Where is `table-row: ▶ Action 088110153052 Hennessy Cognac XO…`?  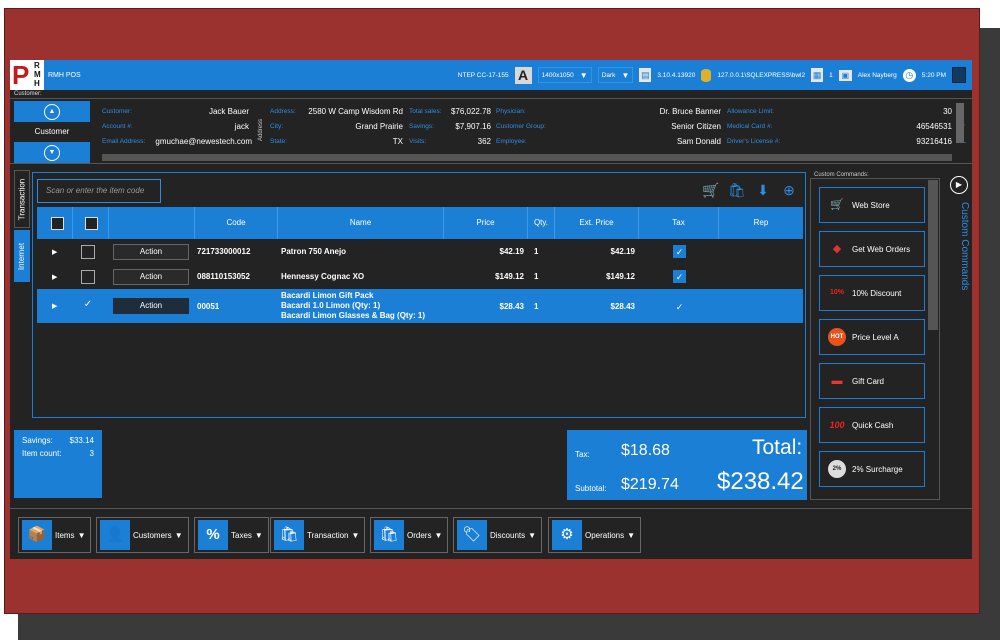 table-row: ▶ Action 088110153052 Hennessy Cognac XO… is located at coordinates (420, 276).